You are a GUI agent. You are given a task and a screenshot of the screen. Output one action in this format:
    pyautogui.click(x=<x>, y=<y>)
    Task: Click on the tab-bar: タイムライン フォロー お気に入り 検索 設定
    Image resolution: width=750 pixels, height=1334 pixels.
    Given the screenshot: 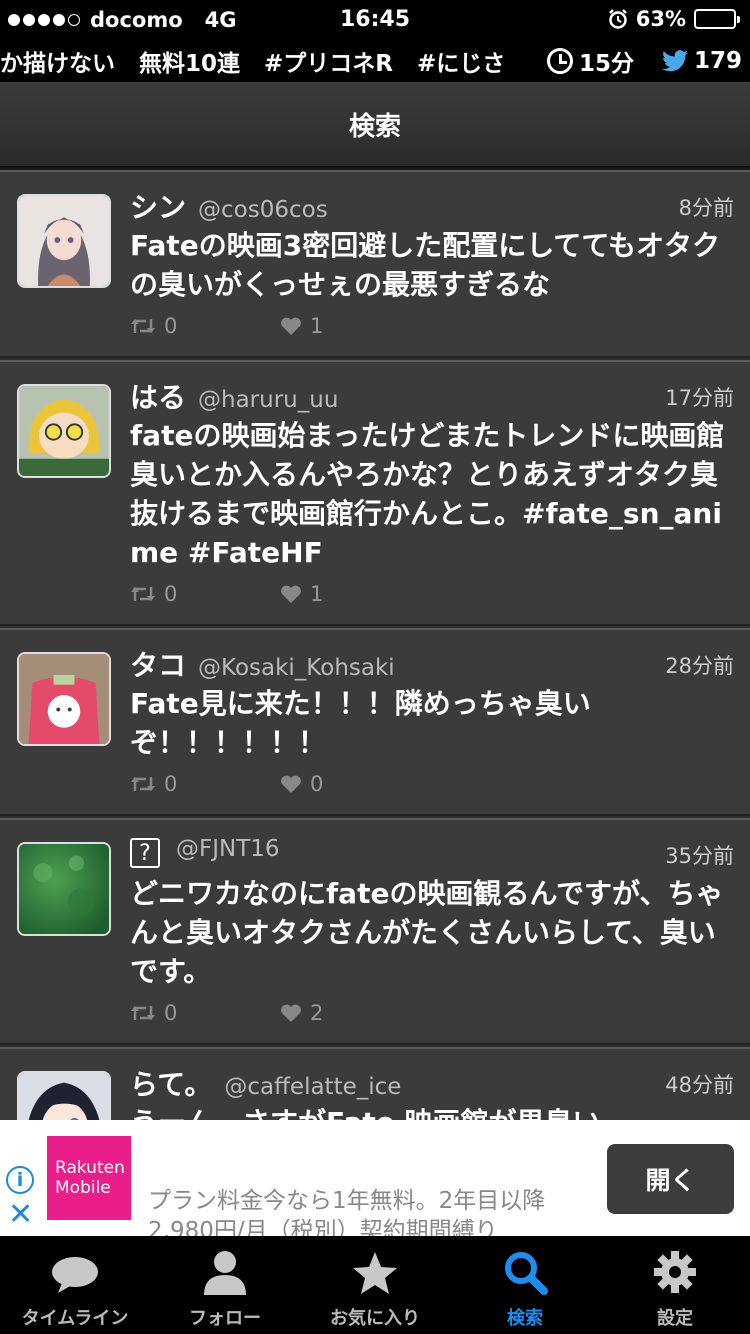 What is the action you would take?
    pyautogui.click(x=375, y=1285)
    